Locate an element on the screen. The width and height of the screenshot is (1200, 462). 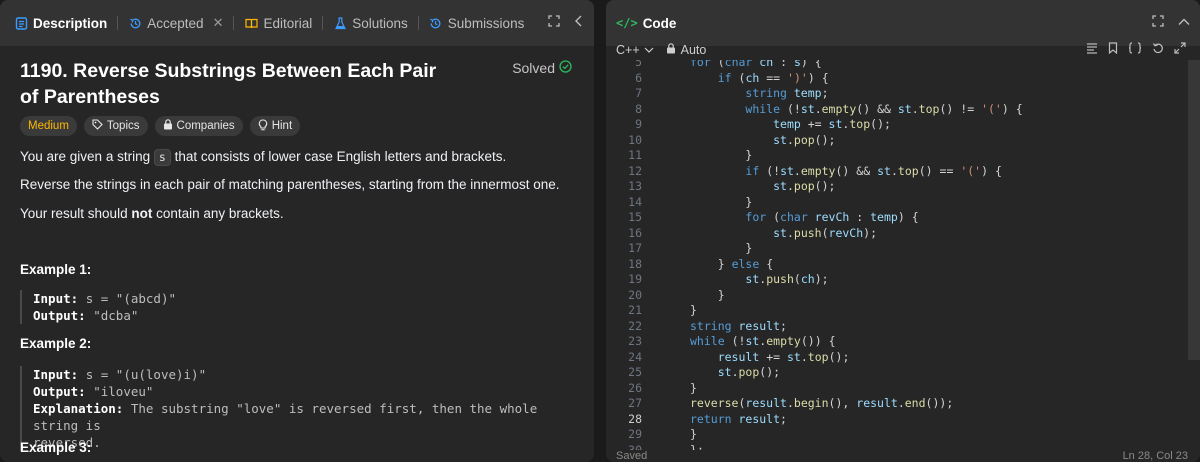
code-line: 11 } is located at coordinates (896, 155).